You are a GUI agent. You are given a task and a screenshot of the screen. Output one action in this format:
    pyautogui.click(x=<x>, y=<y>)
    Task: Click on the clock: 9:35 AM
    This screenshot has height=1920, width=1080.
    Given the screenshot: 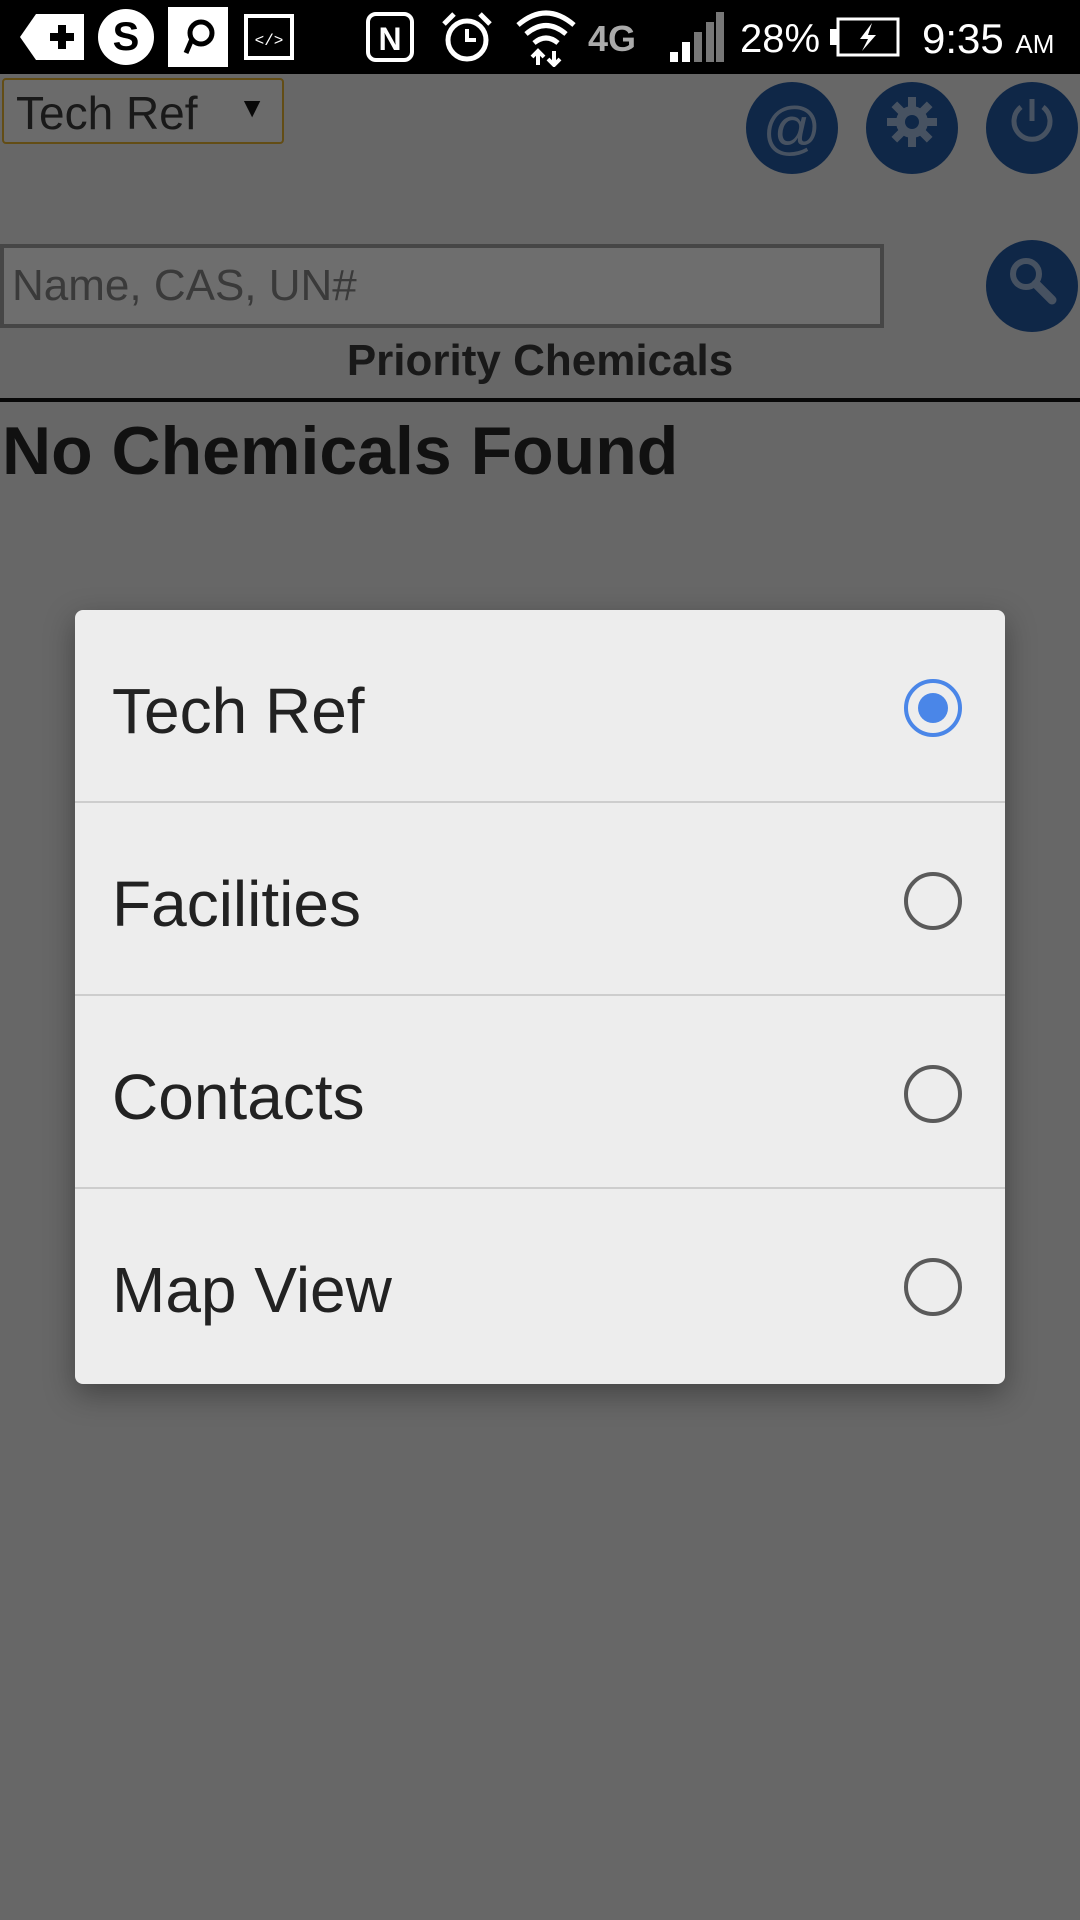 What is the action you would take?
    pyautogui.click(x=988, y=37)
    